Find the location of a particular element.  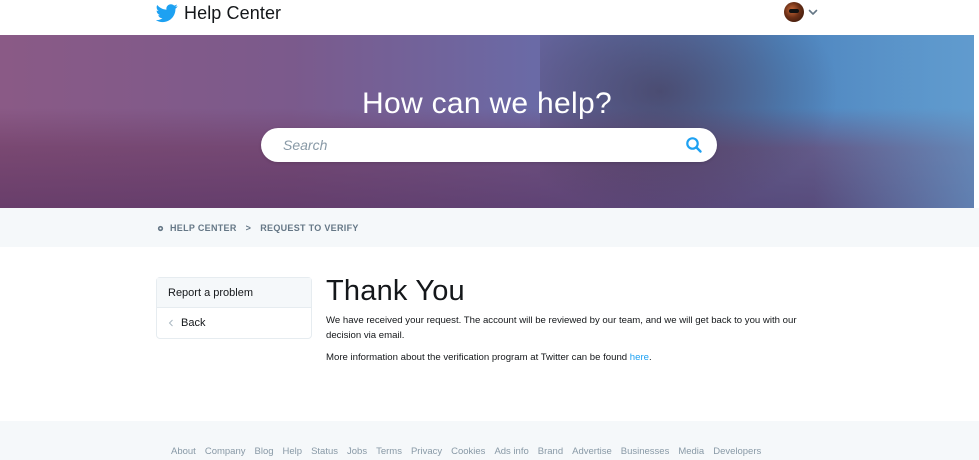

avatar is located at coordinates (794, 12).